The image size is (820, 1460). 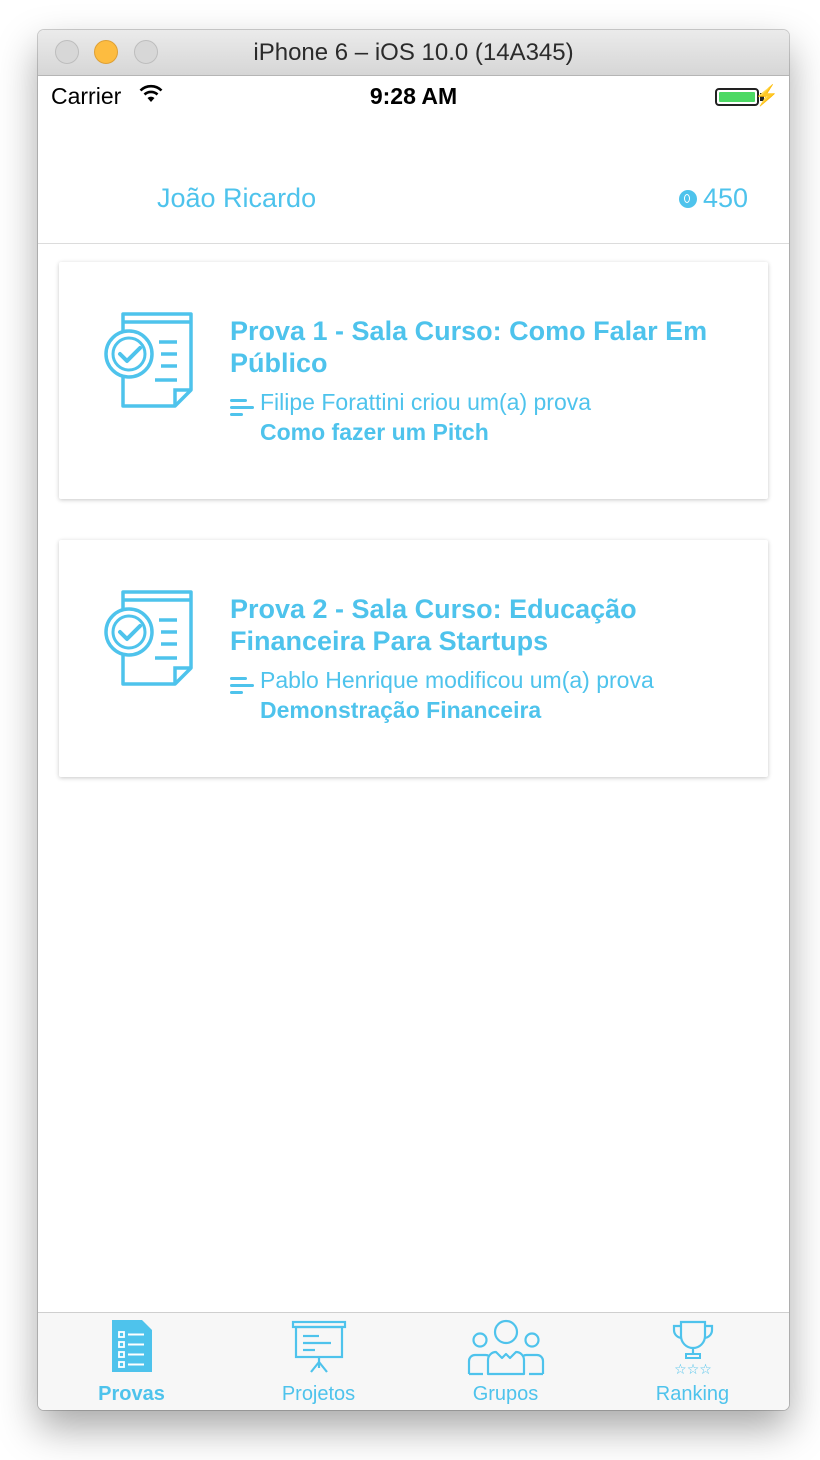 What do you see at coordinates (457, 680) in the screenshot?
I see `card-actor-text: Pablo Henrique modificou um(a) prova` at bounding box center [457, 680].